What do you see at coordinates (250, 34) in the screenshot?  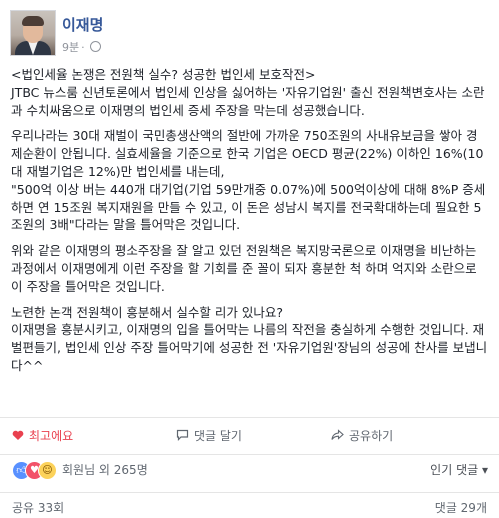 I see `post-header: 이재명 9분 ·` at bounding box center [250, 34].